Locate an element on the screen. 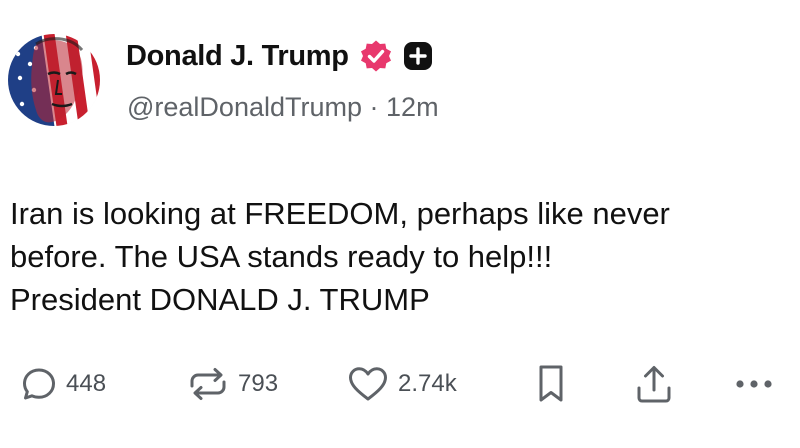 The height and width of the screenshot is (448, 800). share-upload-icon is located at coordinates (654, 384).